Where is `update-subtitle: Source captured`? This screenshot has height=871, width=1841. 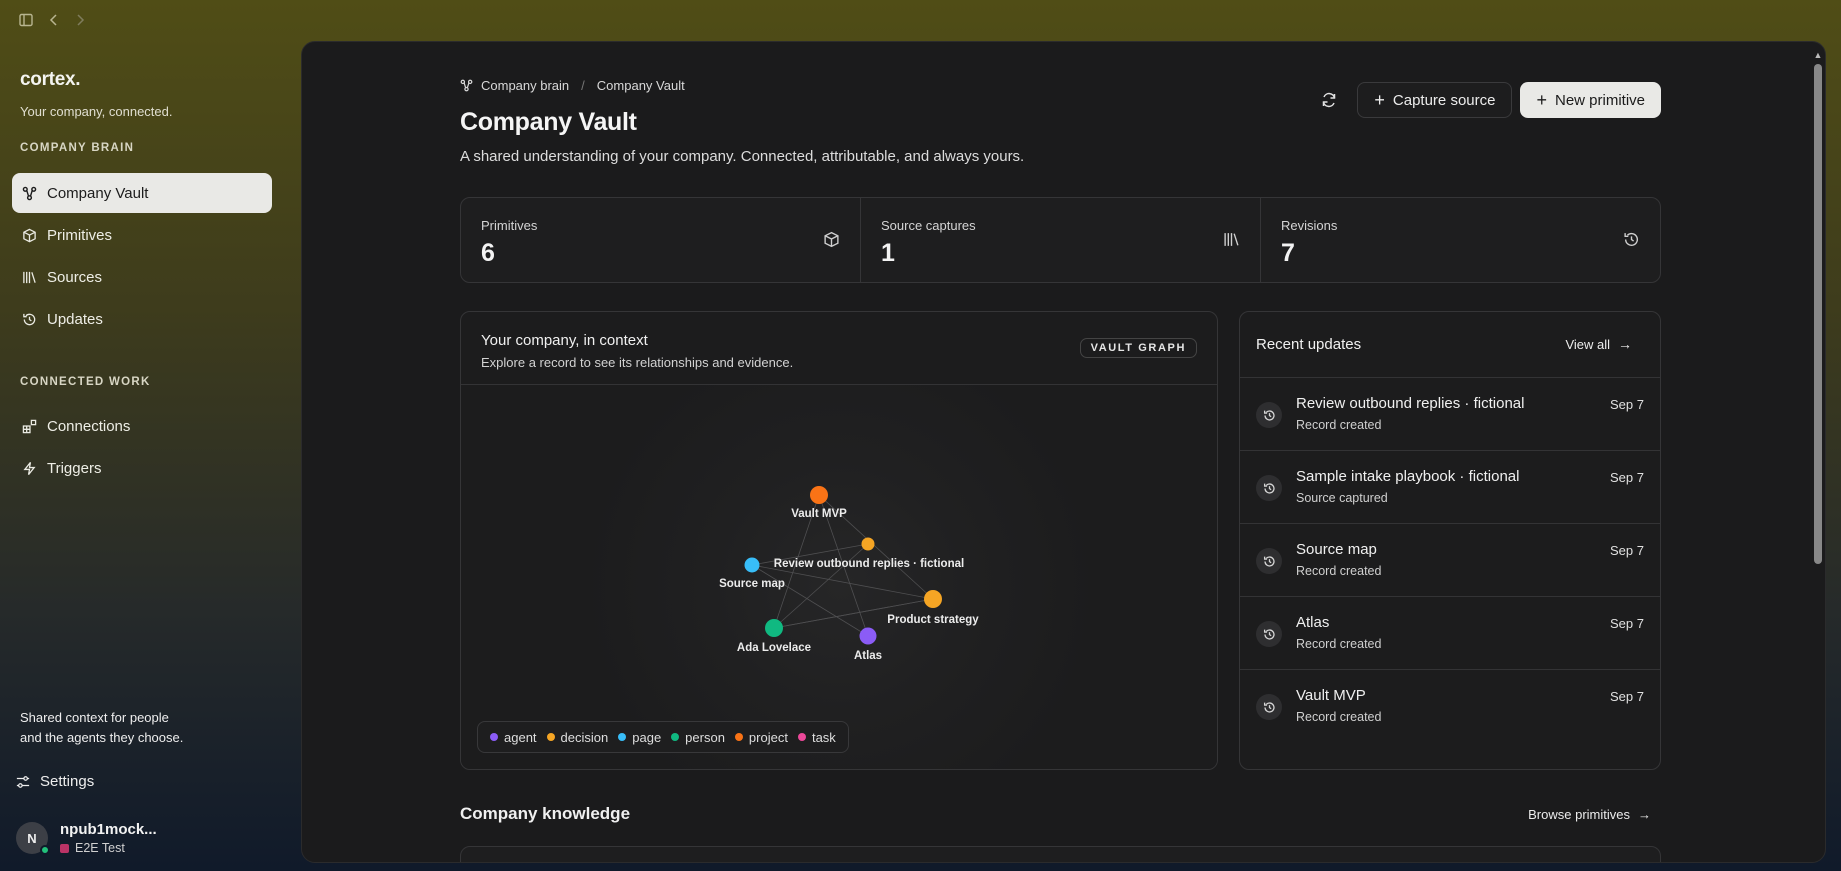
update-subtitle: Source captured is located at coordinates (1342, 498).